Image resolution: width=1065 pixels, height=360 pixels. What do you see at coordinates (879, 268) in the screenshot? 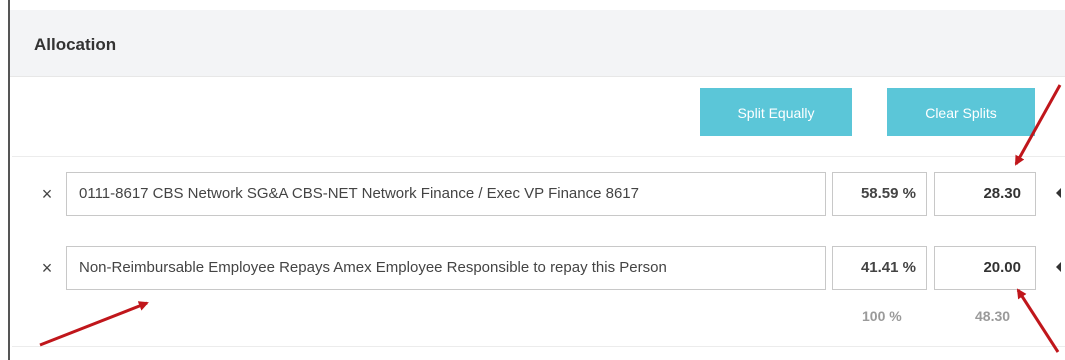
I see `percent-field: 41.41 %` at bounding box center [879, 268].